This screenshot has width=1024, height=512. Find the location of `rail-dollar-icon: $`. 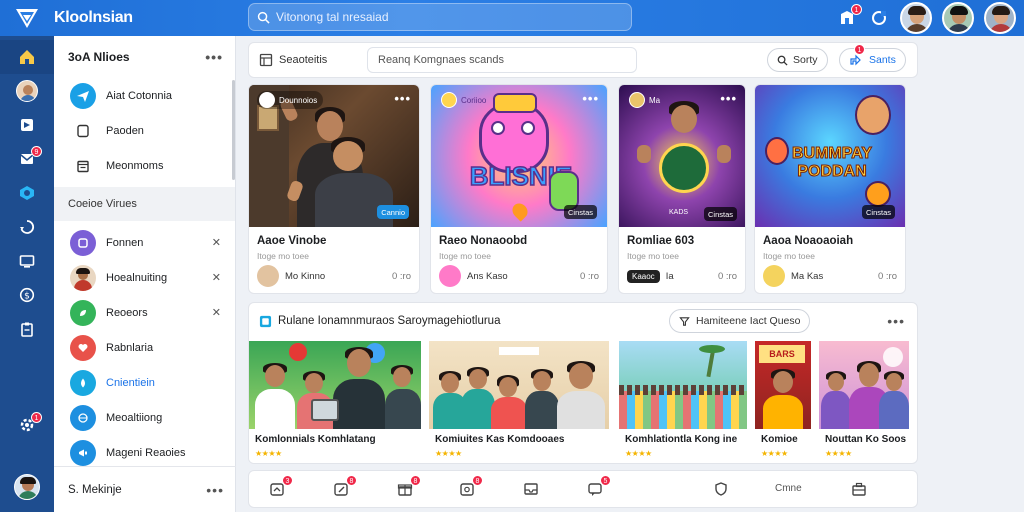

rail-dollar-icon: $ is located at coordinates (27, 295).